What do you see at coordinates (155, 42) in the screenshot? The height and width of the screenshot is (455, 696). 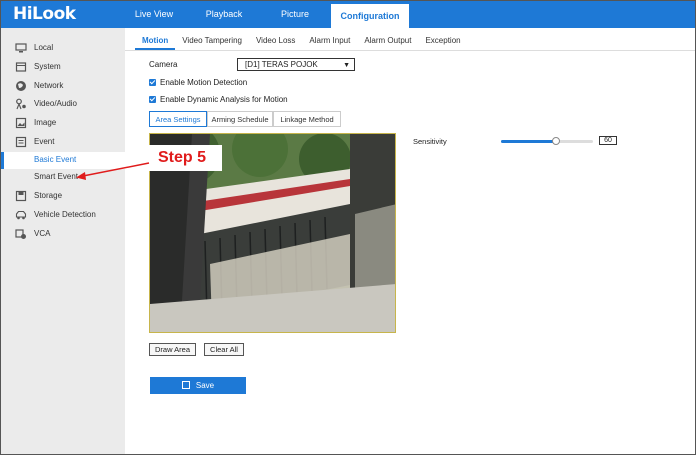 I see `tab-motion: Motion` at bounding box center [155, 42].